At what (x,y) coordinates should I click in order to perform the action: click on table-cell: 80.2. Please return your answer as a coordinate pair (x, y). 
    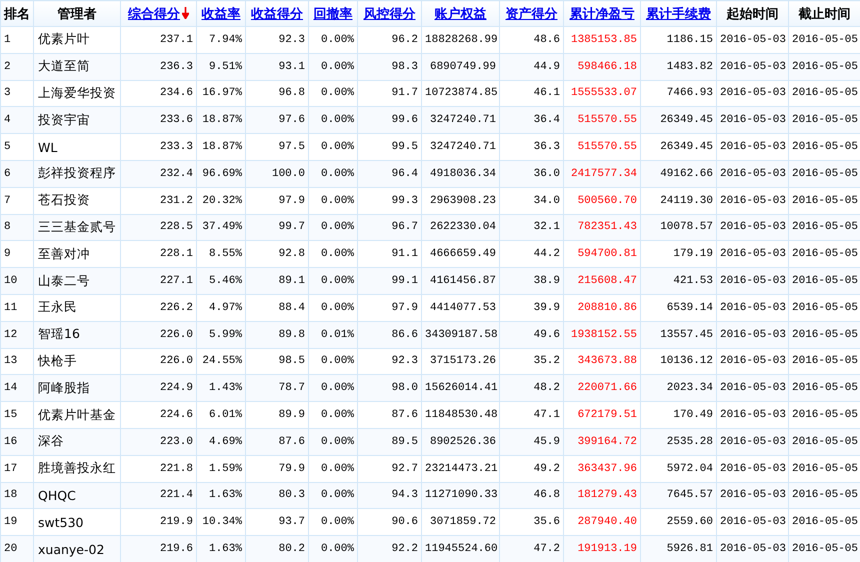
    Looking at the image, I should click on (277, 549).